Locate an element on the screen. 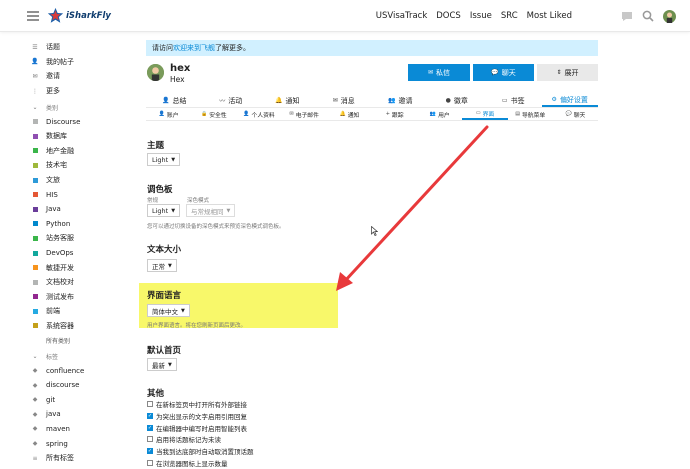 The height and width of the screenshot is (469, 690). homepage-select: 最新 ▼ is located at coordinates (162, 364).